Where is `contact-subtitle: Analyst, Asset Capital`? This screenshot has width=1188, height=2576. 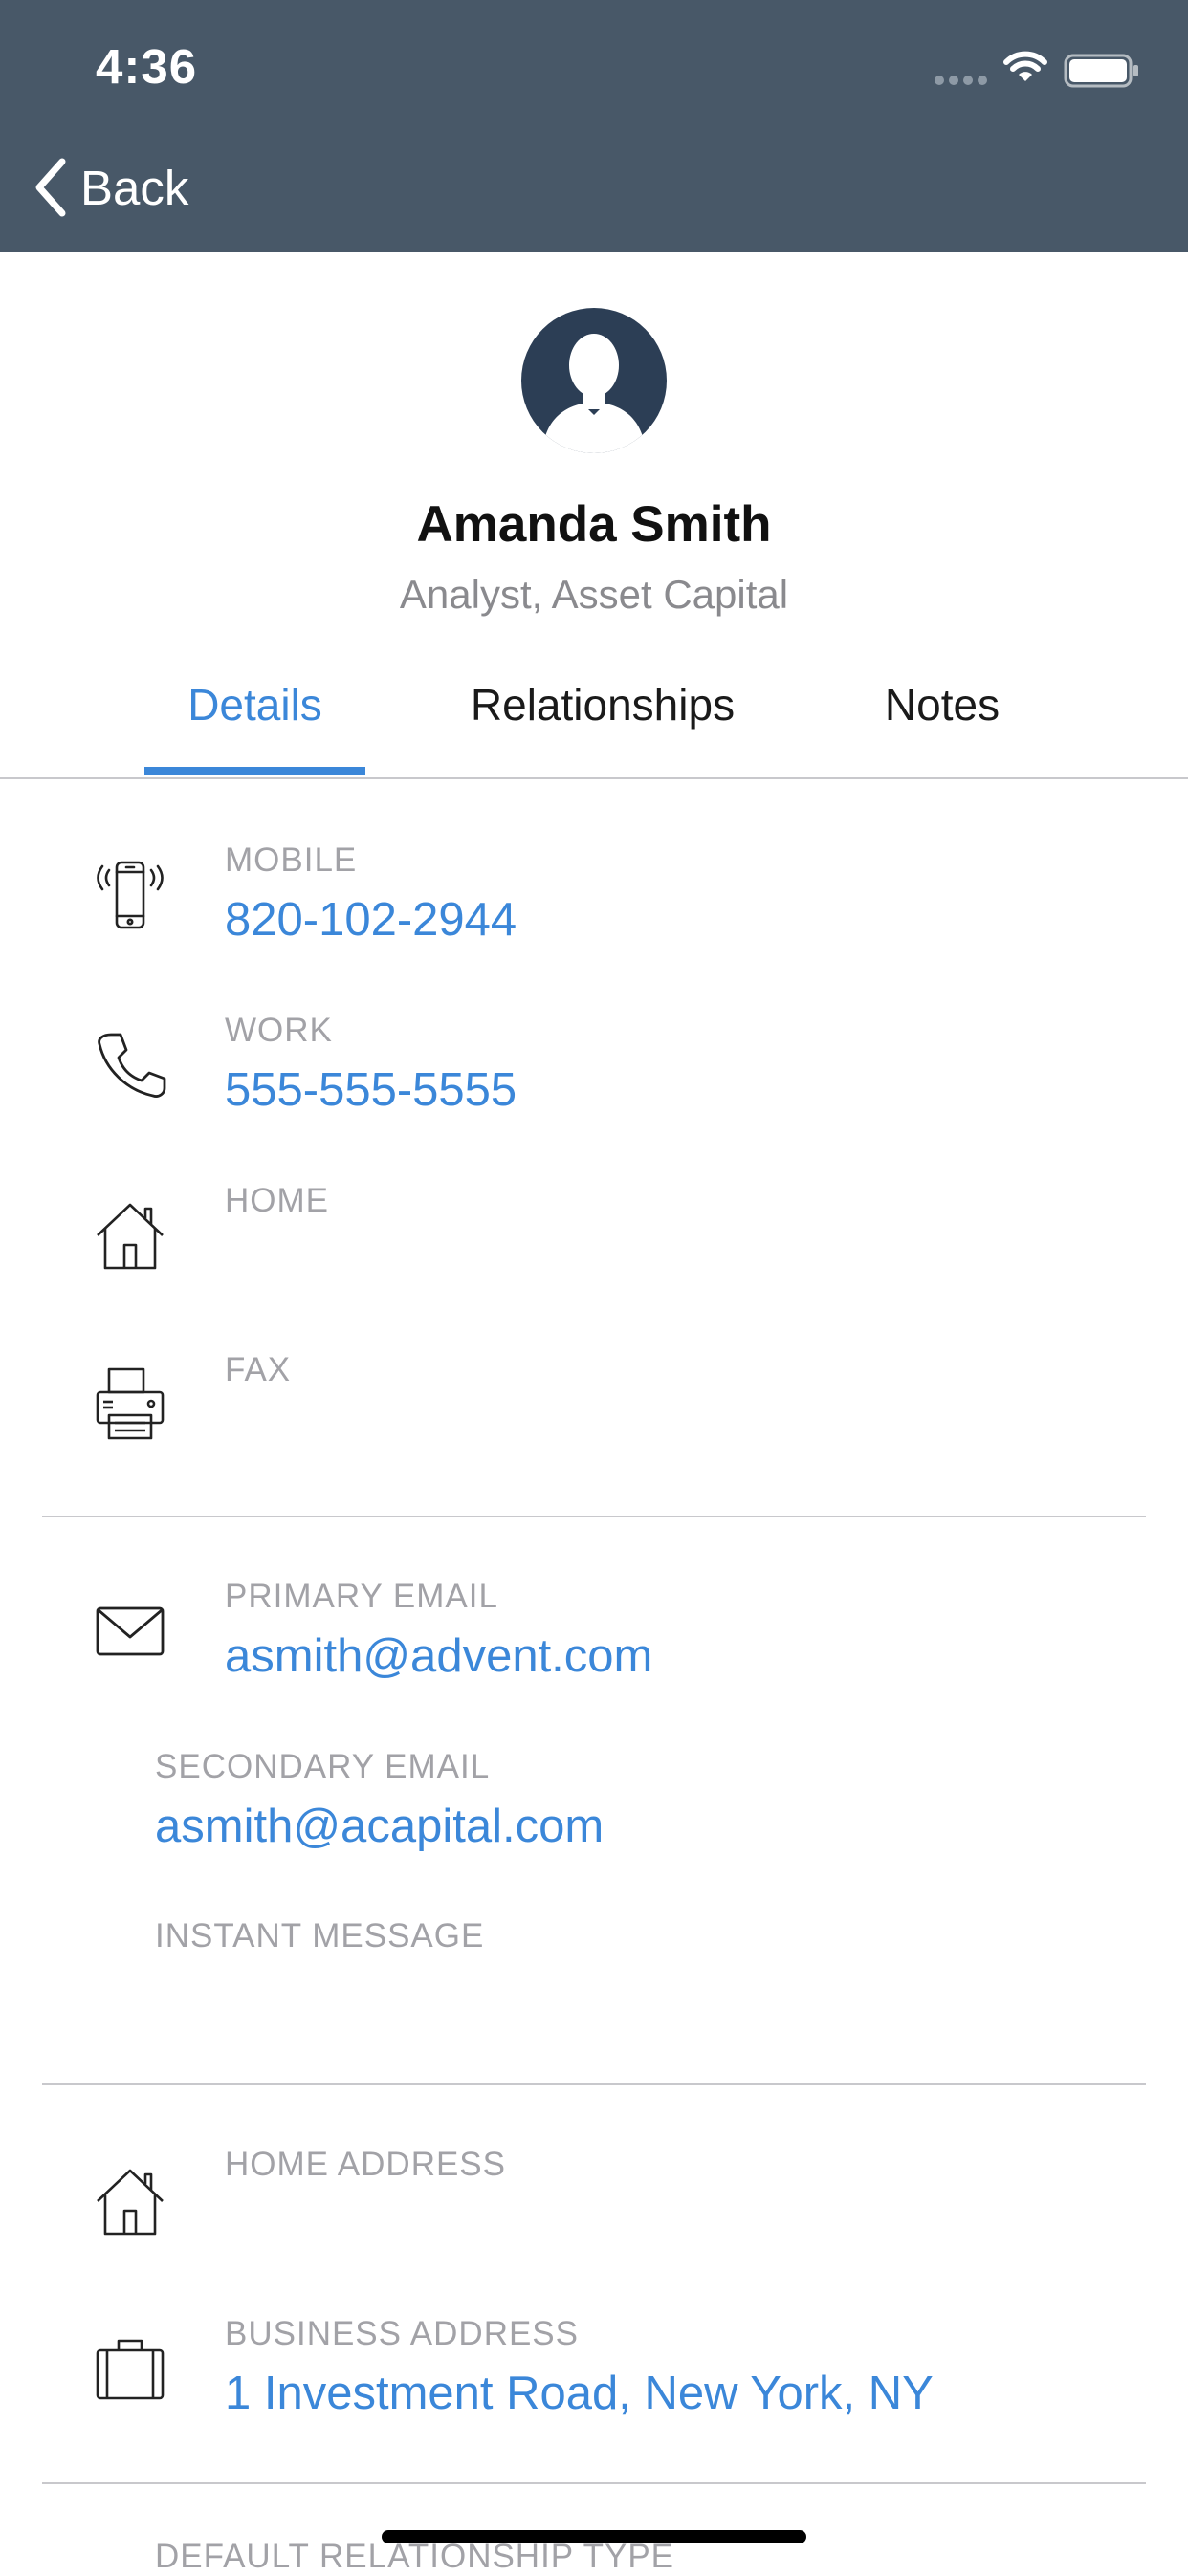
contact-subtitle: Analyst, Asset Capital is located at coordinates (594, 594).